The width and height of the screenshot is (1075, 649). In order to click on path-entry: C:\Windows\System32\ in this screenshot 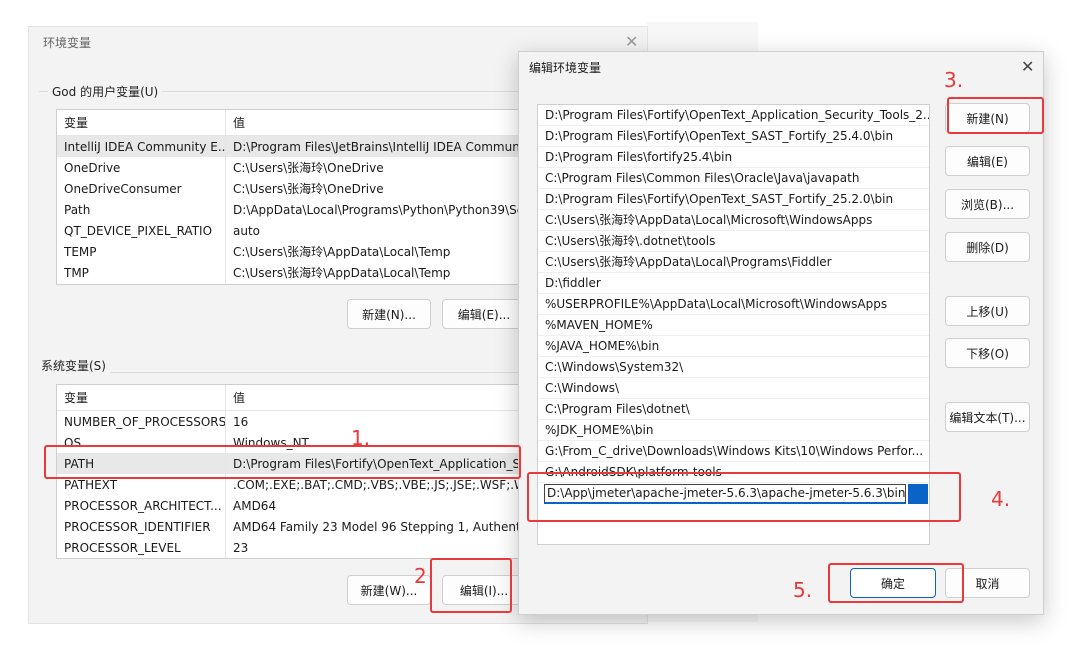, I will do `click(733, 367)`.